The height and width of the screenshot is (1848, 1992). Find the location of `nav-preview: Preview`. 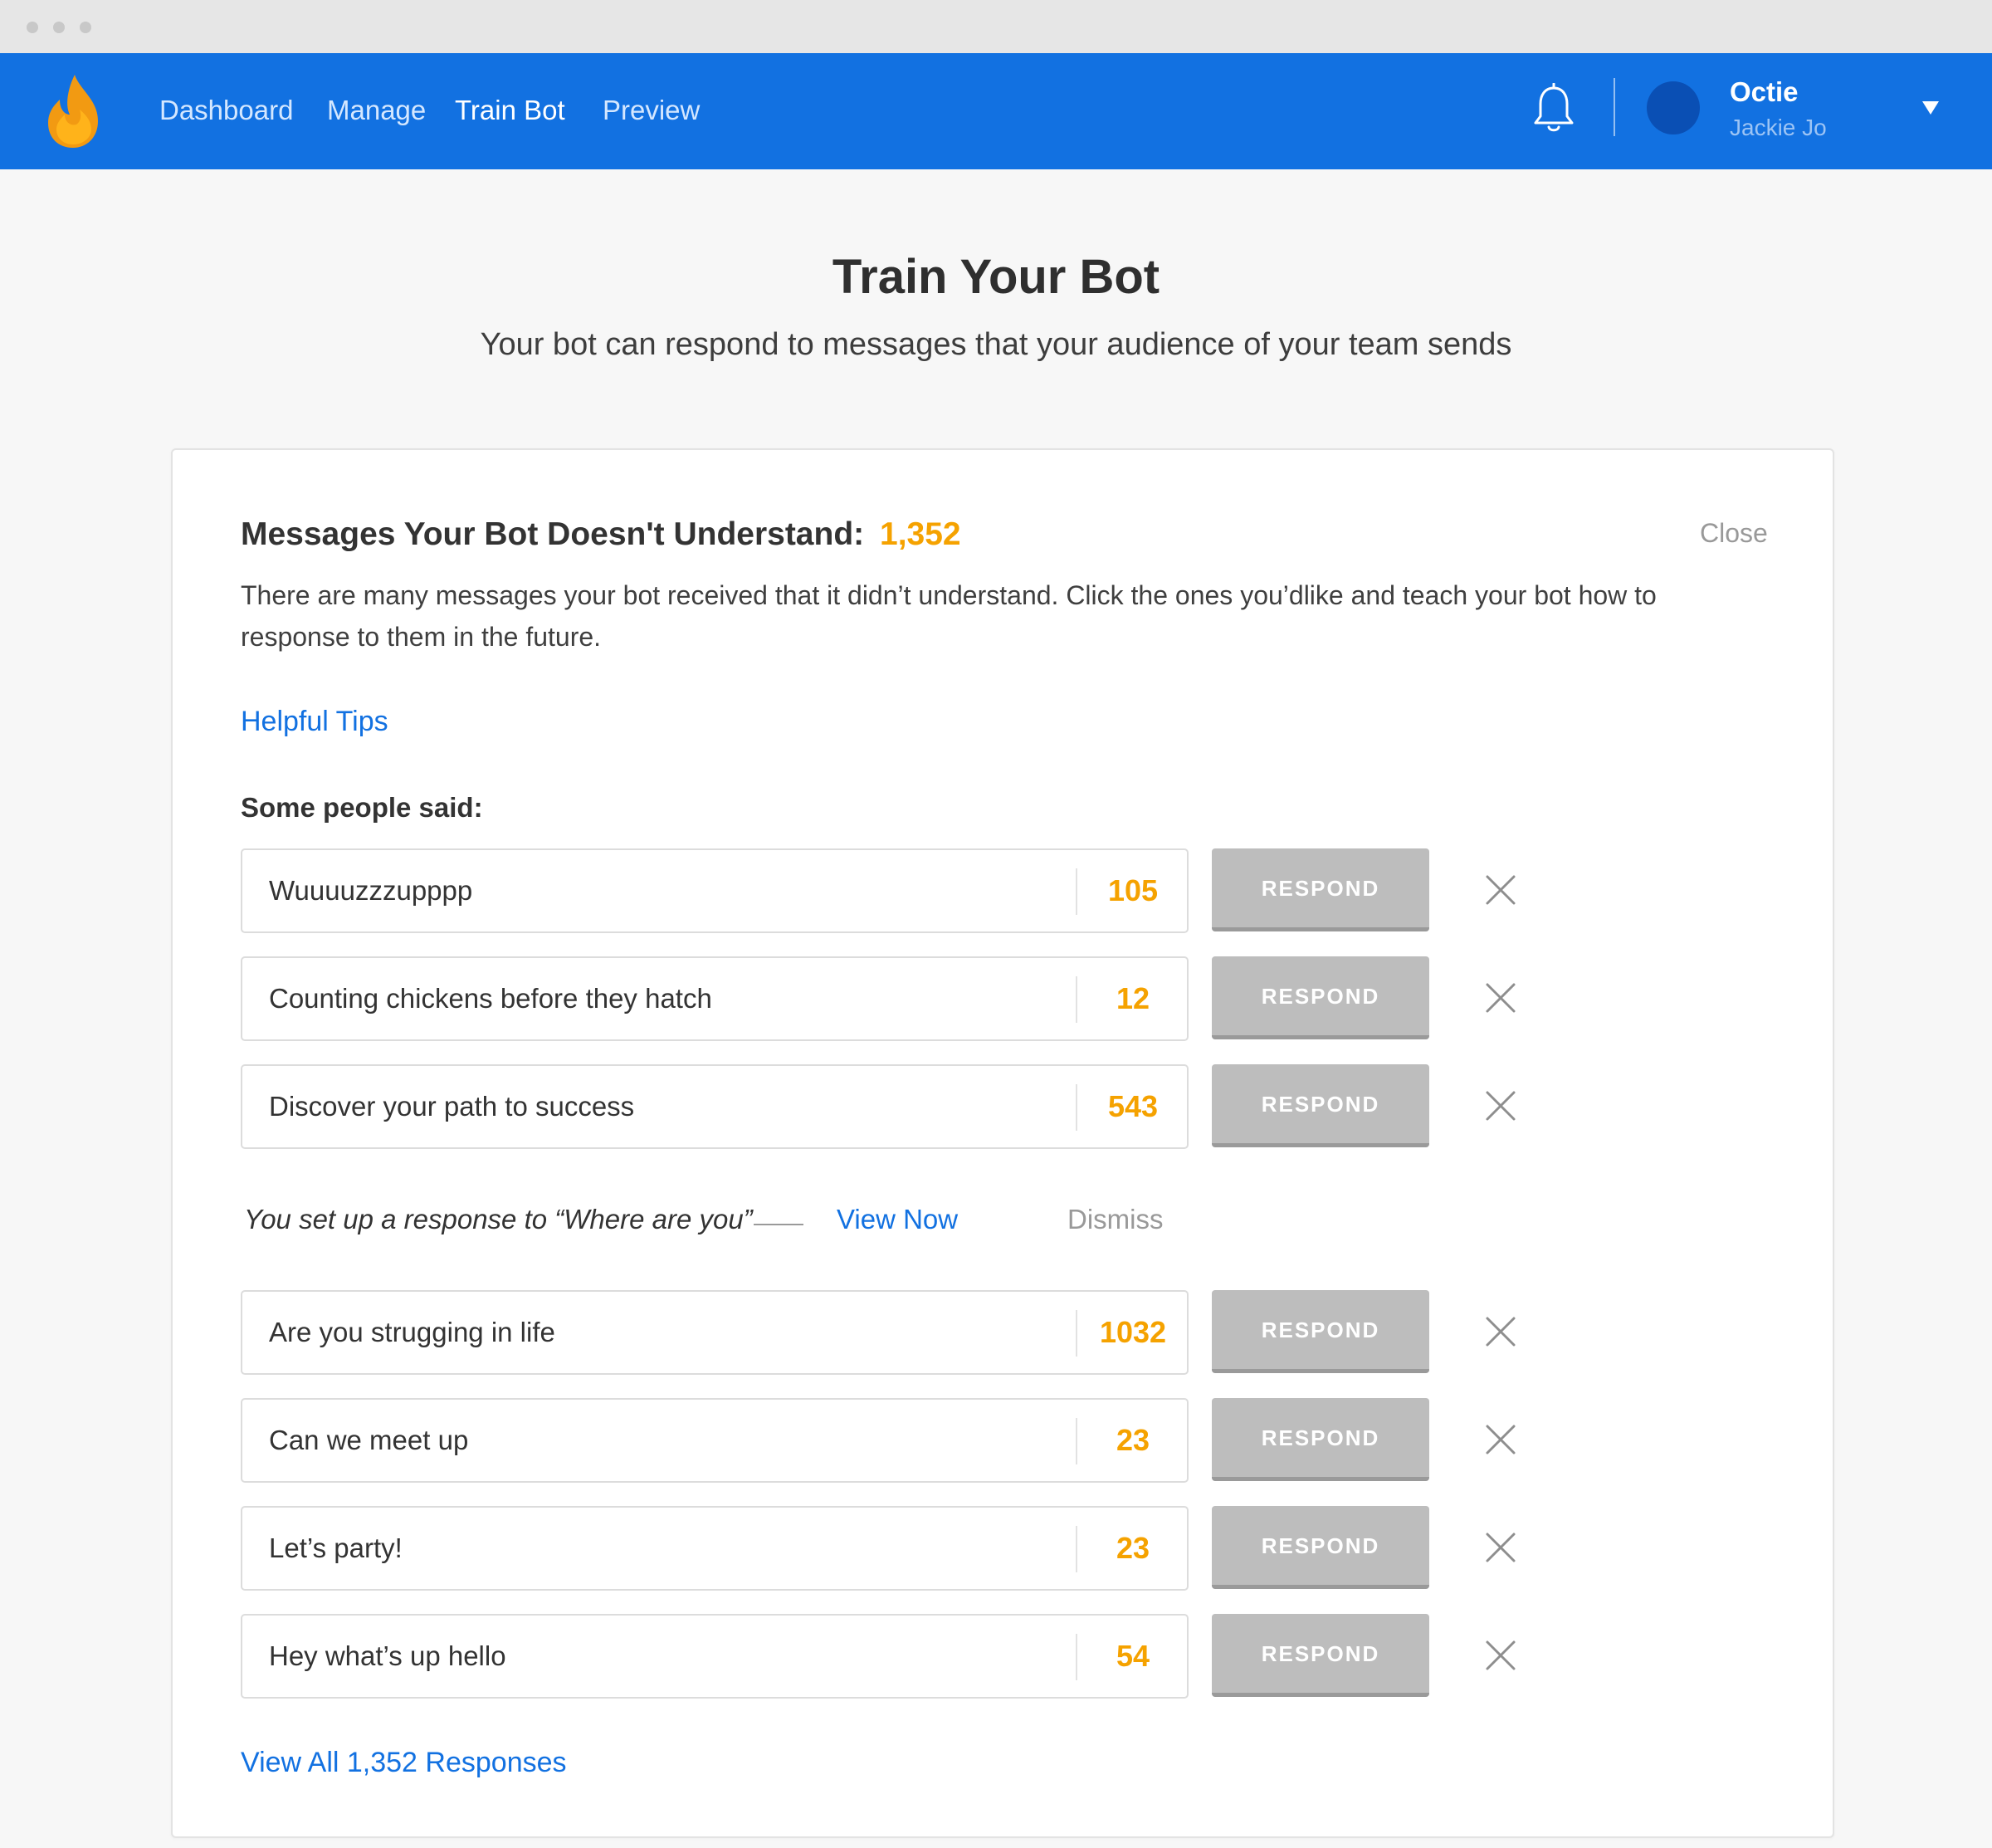

nav-preview: Preview is located at coordinates (651, 110).